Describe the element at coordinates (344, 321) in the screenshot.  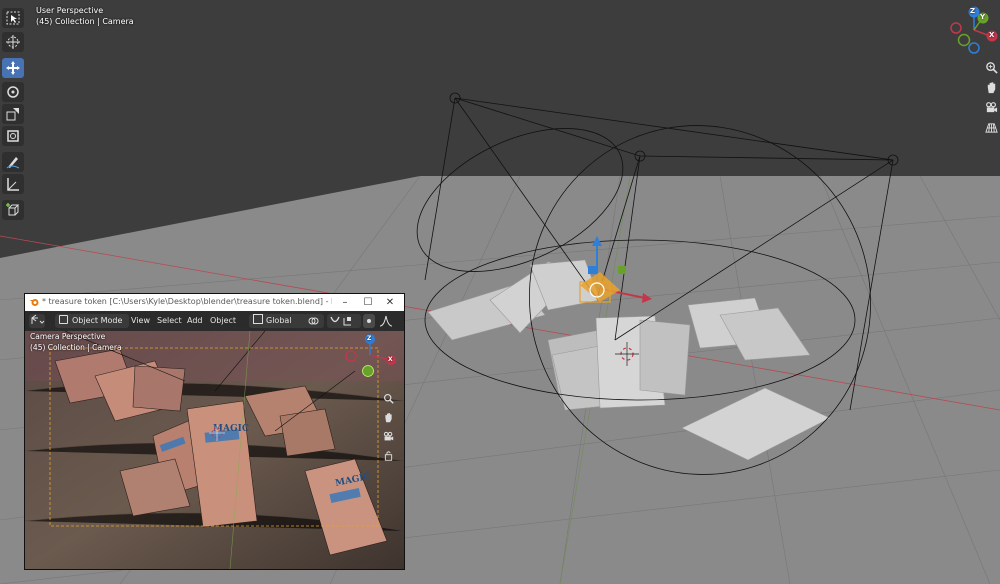
I see `snap-icon` at that location.